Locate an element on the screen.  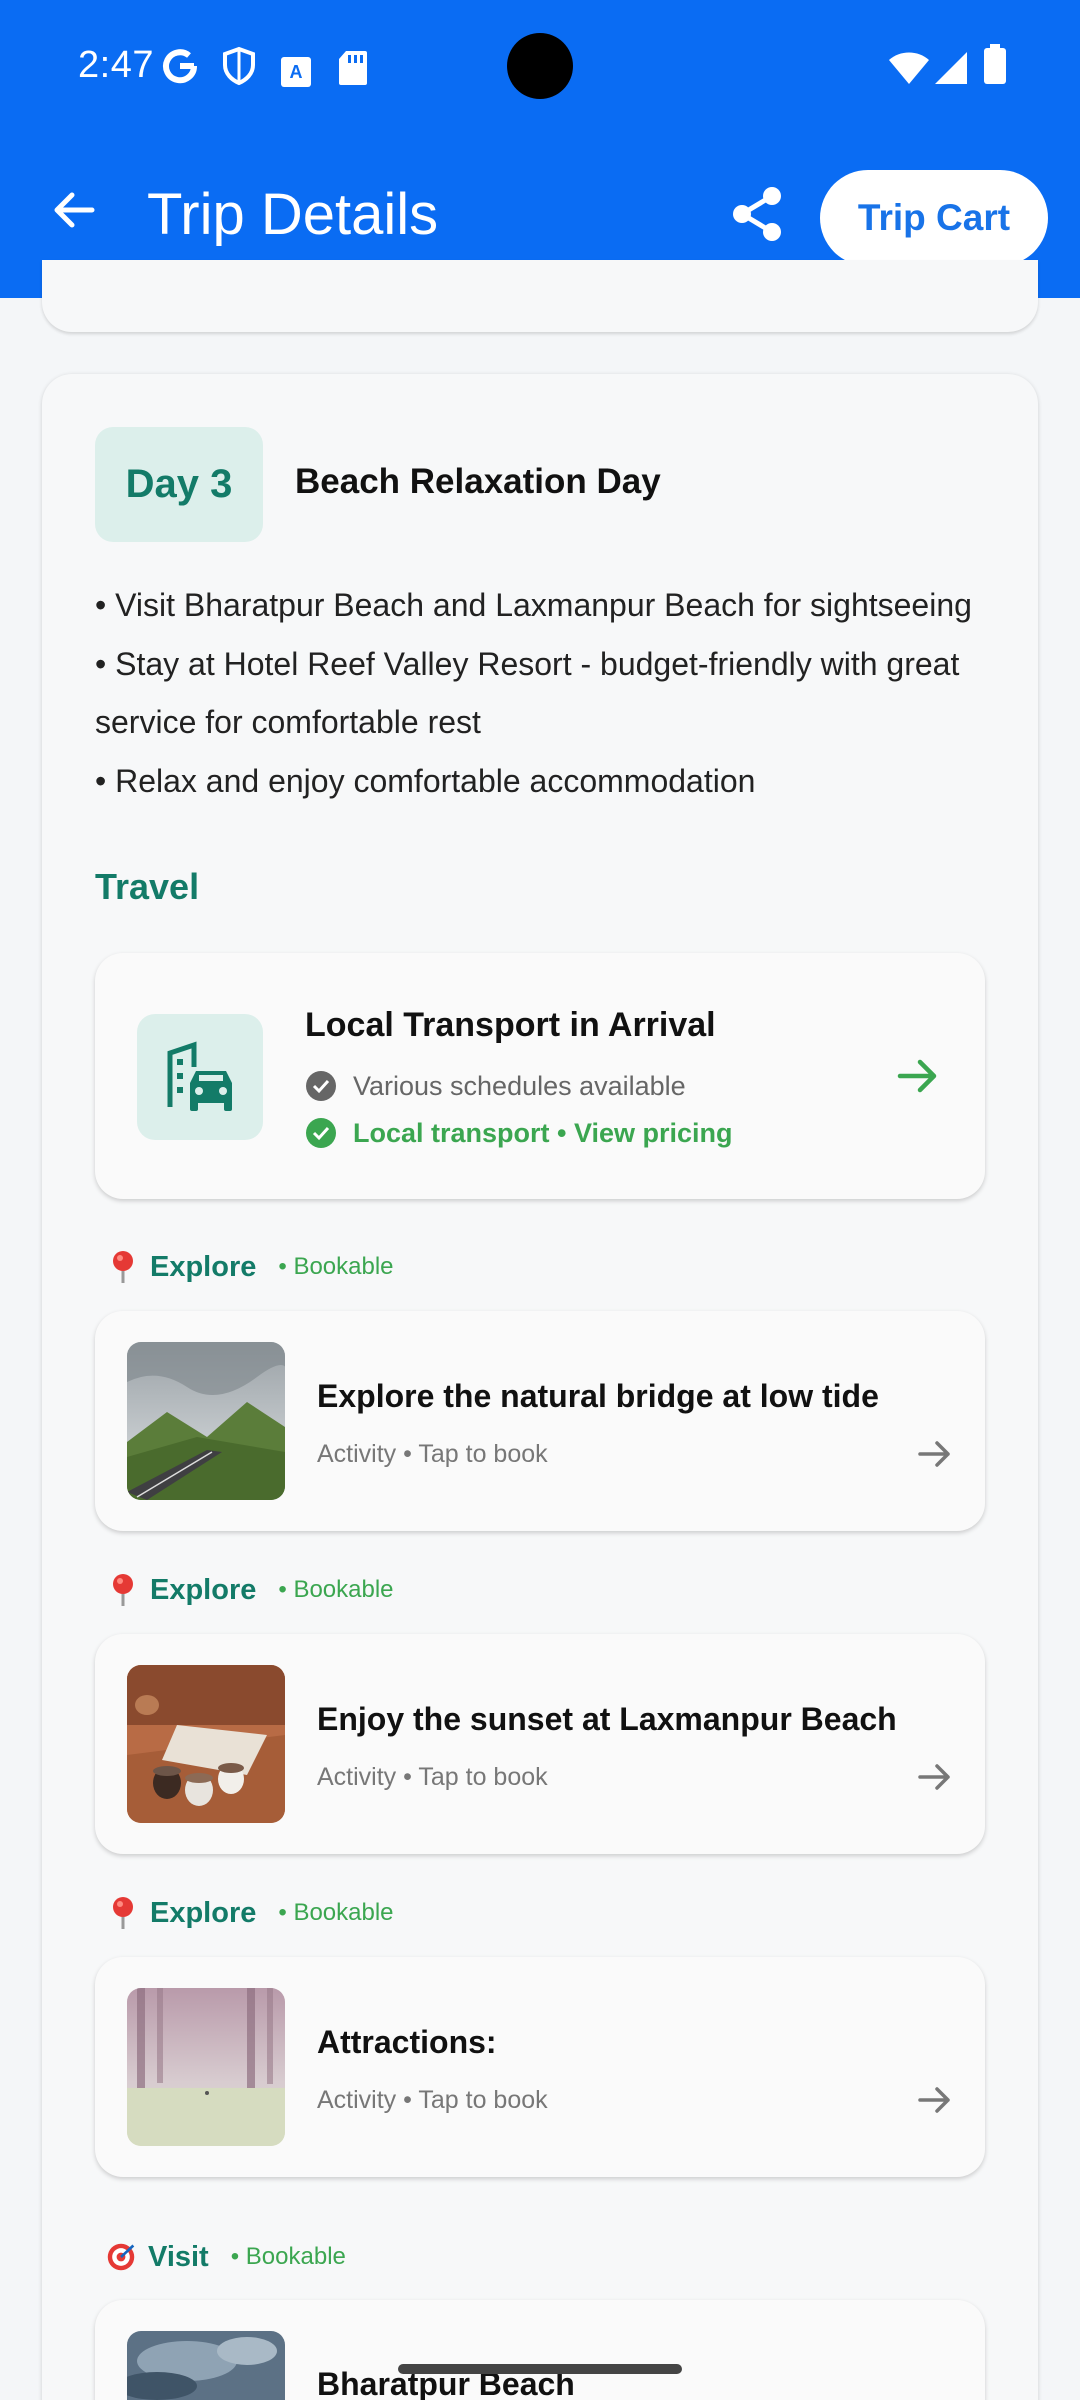
transit-building-car-icon is located at coordinates (199, 1076).